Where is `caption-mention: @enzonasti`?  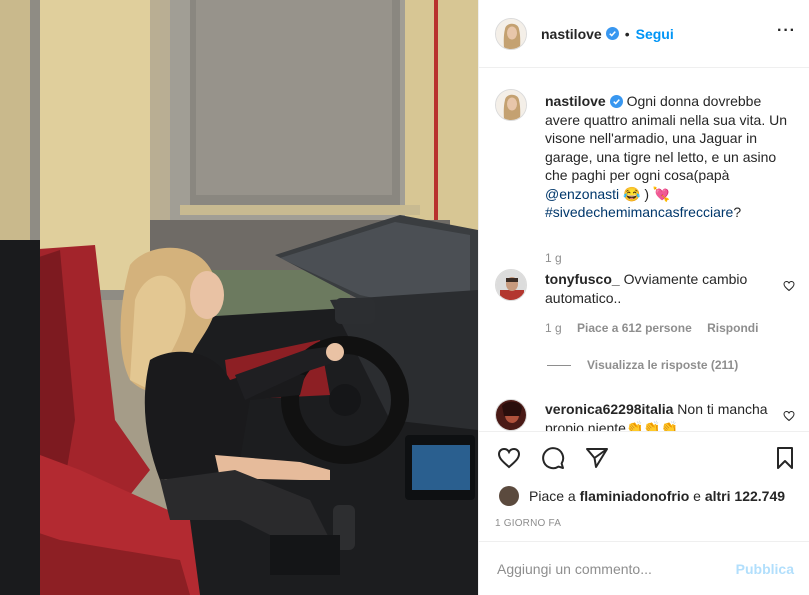
caption-mention: @enzonasti is located at coordinates (582, 194).